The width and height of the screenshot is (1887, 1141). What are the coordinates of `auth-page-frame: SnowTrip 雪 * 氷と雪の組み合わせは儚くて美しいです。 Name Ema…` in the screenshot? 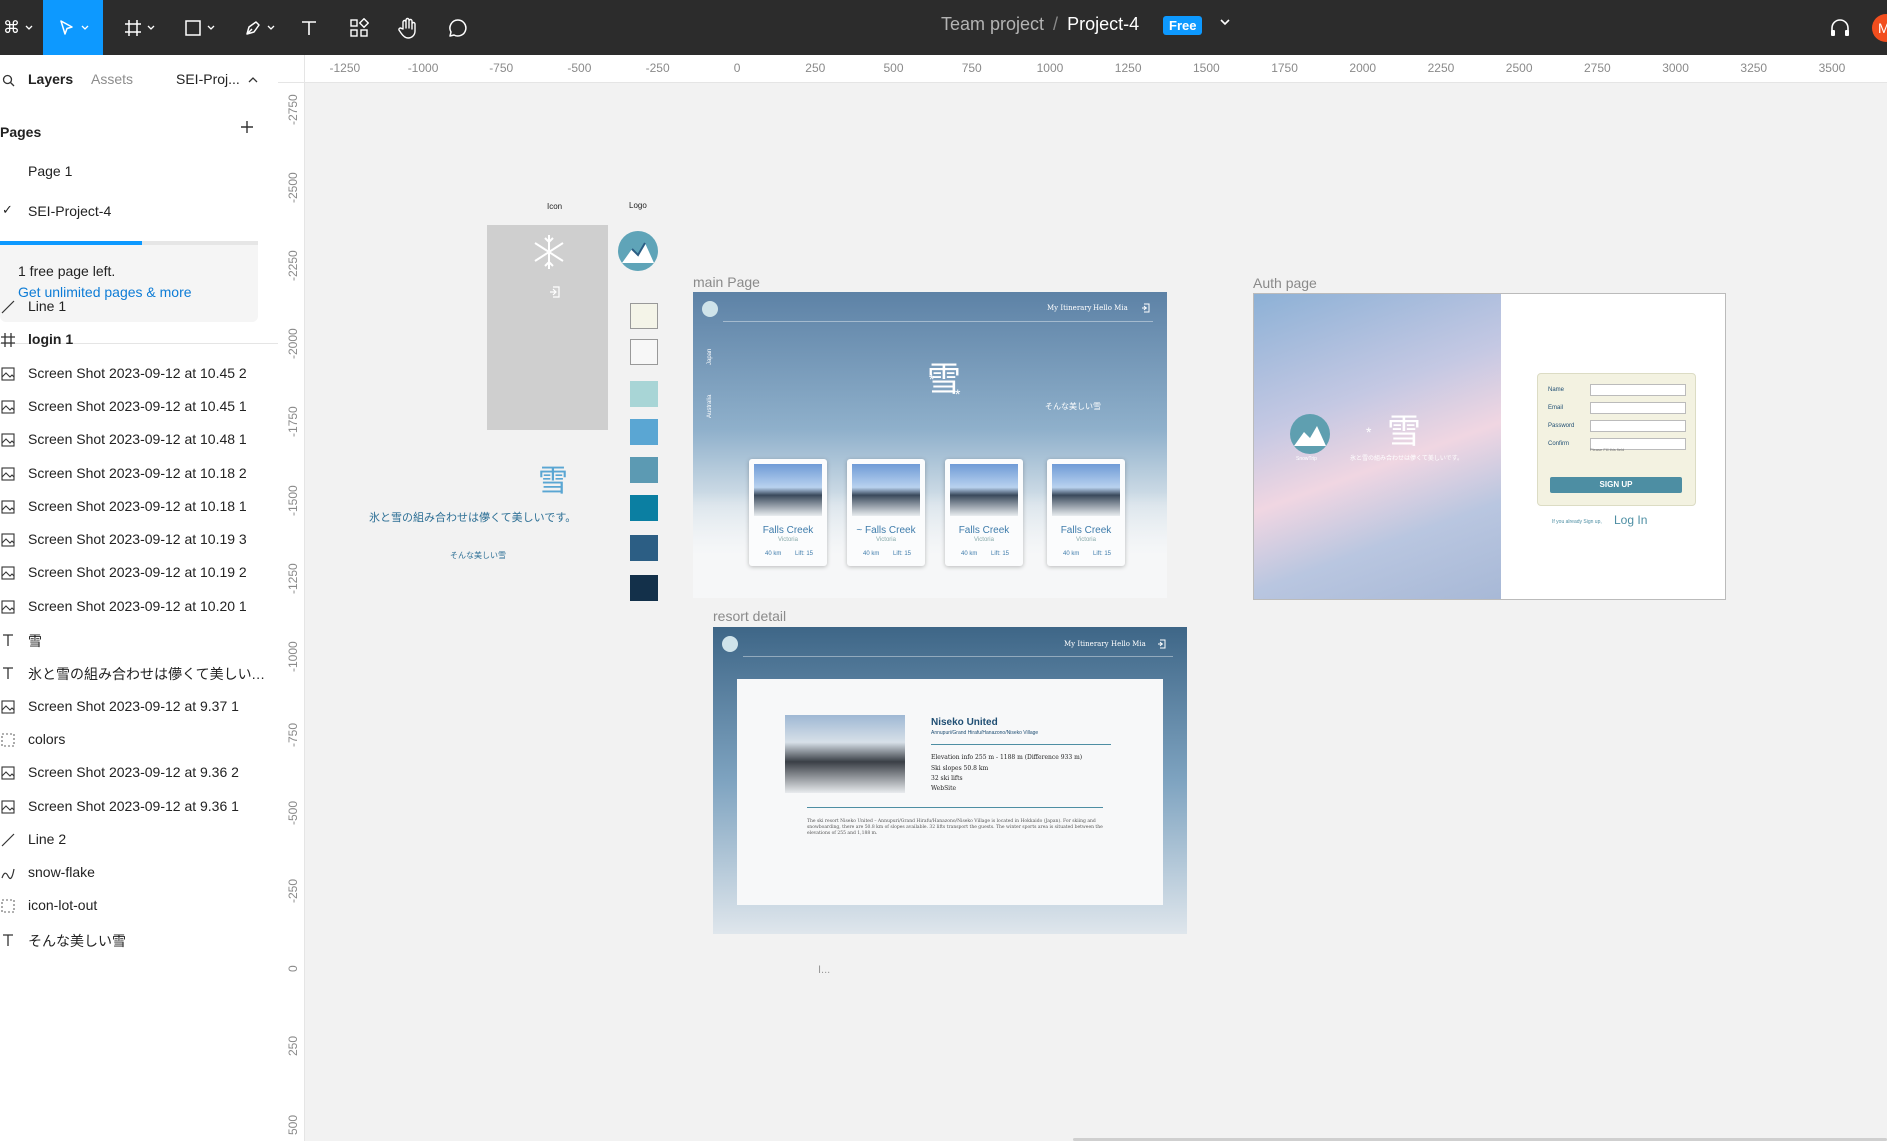 It's located at (1489, 446).